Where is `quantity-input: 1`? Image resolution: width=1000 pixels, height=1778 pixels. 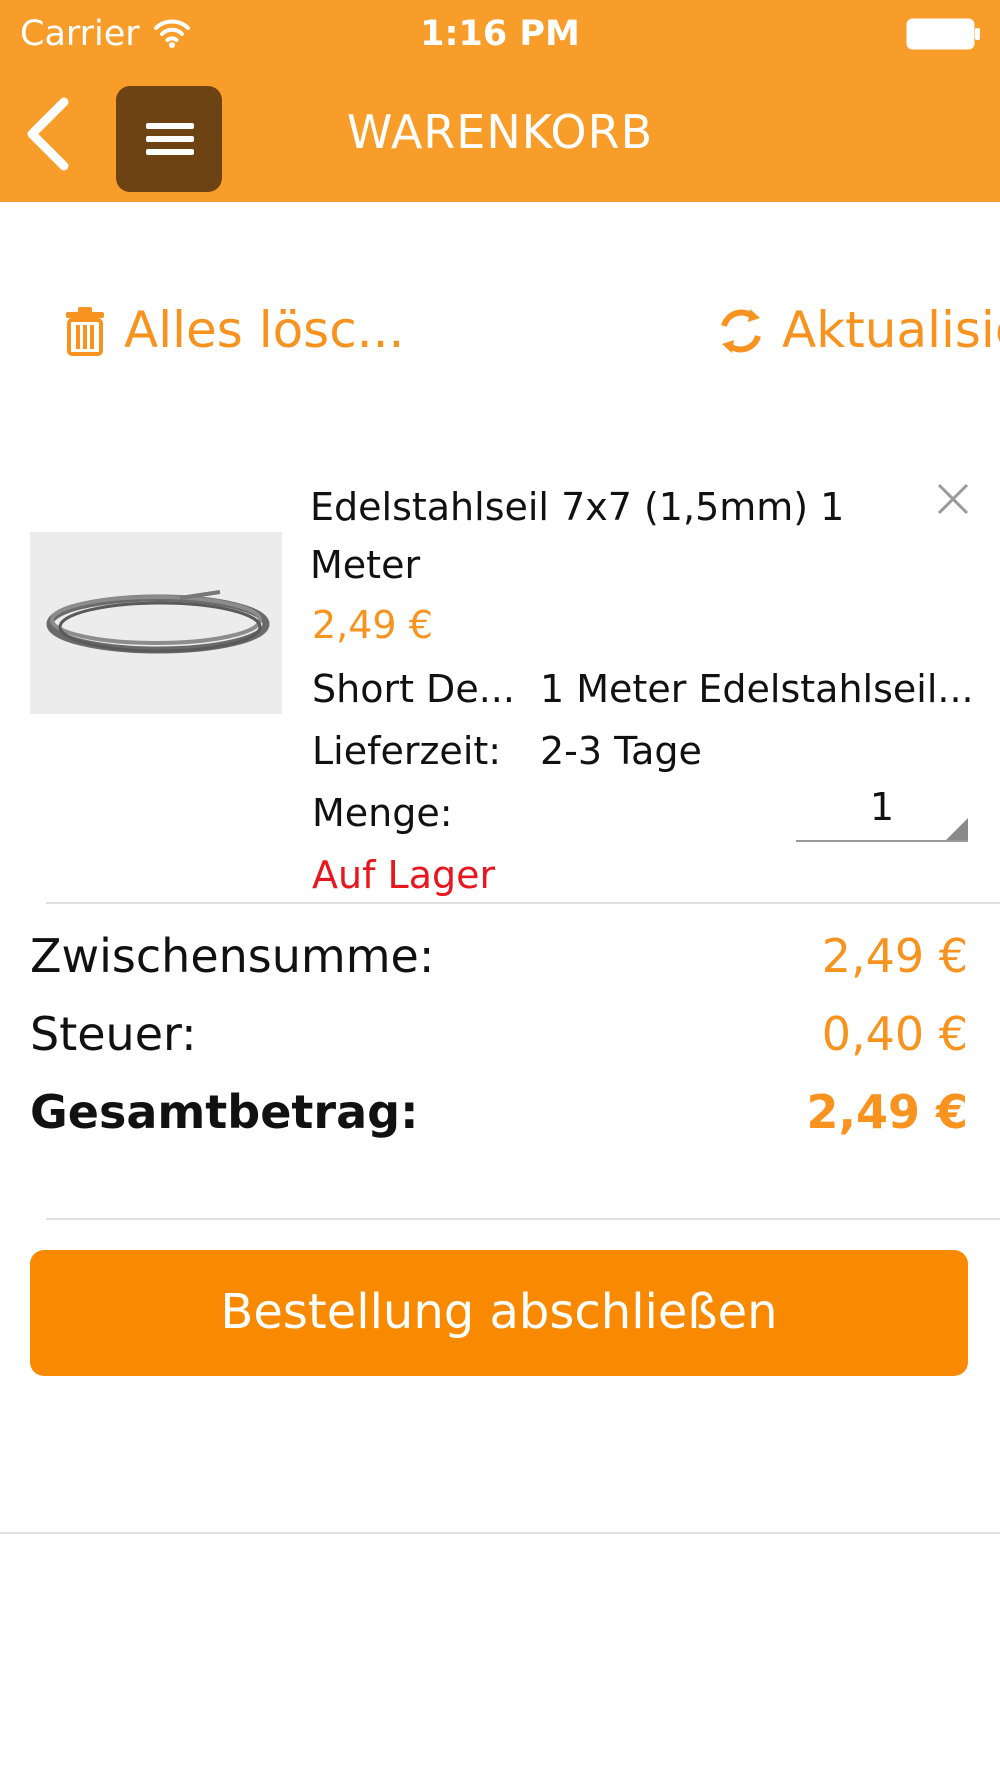
quantity-input: 1 is located at coordinates (882, 811).